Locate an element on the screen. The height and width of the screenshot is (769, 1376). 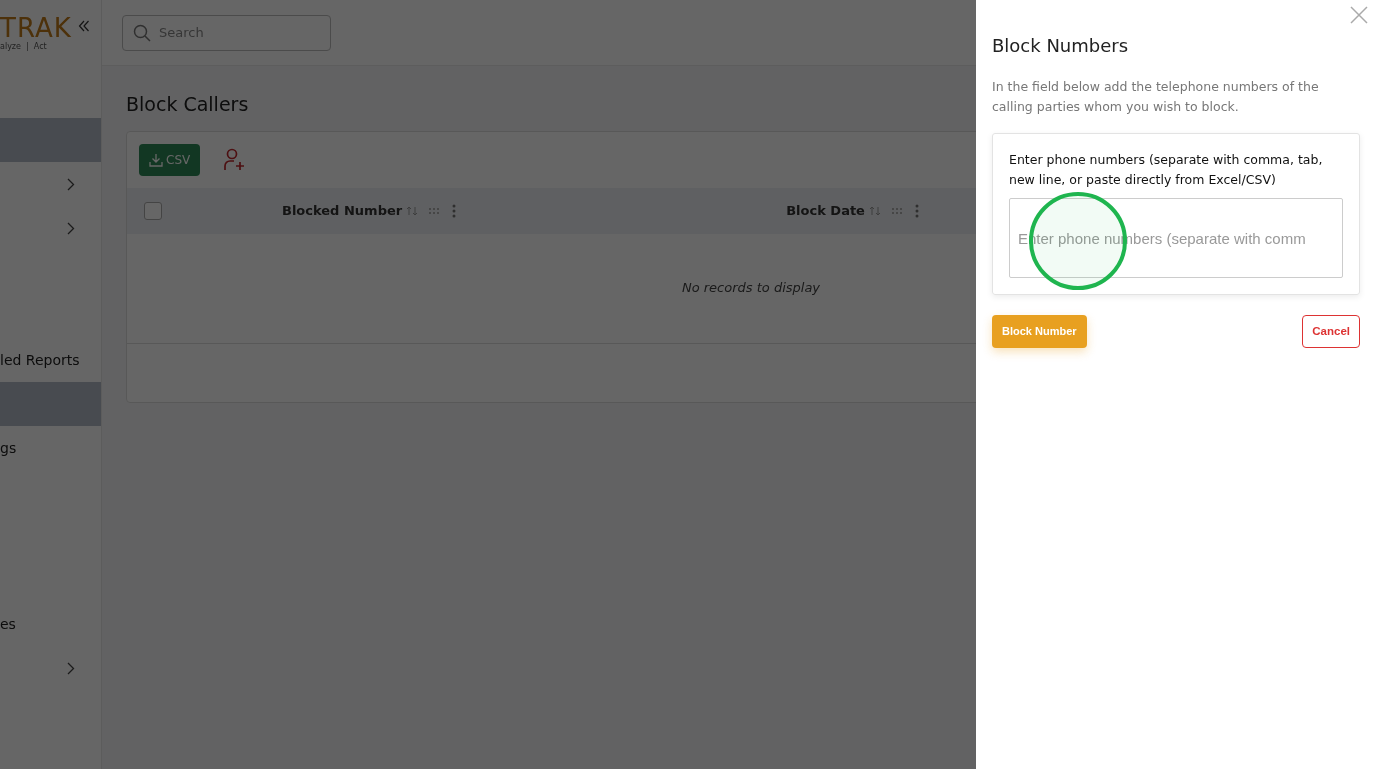
sidebar-label: es is located at coordinates (8, 624).